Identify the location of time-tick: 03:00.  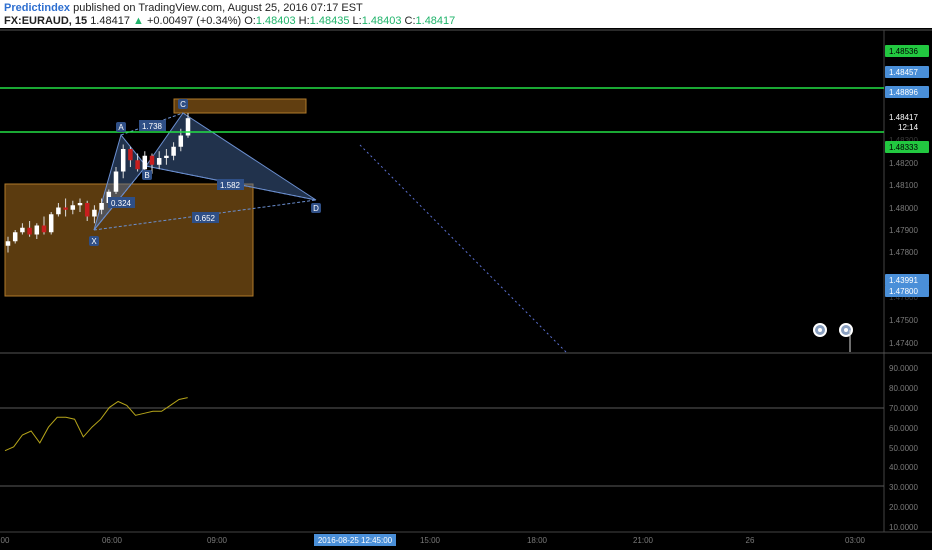
(855, 540).